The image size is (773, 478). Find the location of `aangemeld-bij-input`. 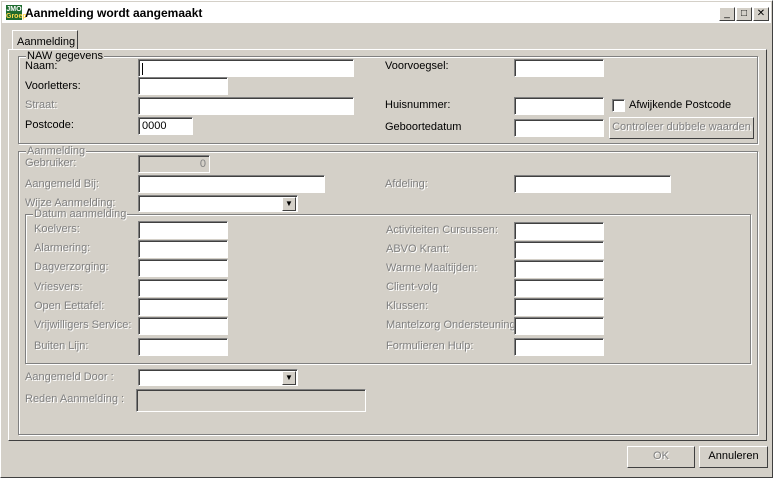

aangemeld-bij-input is located at coordinates (231, 184).